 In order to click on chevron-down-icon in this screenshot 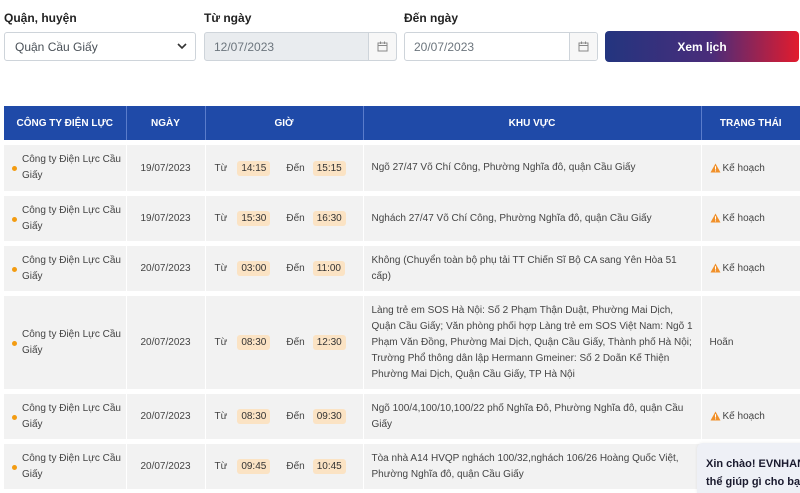, I will do `click(182, 46)`.